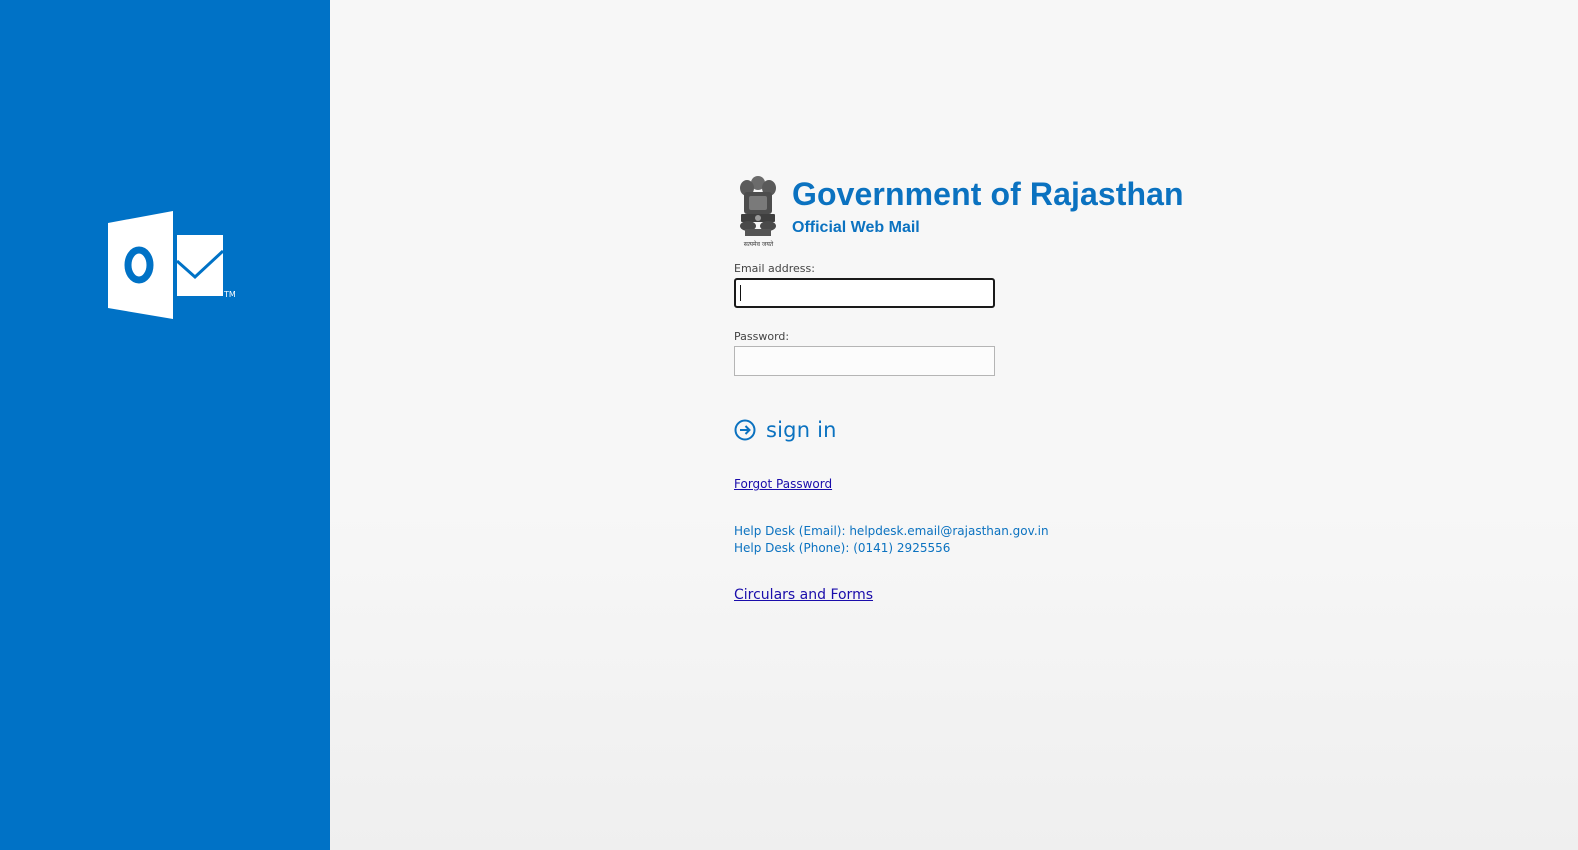 The width and height of the screenshot is (1578, 850). I want to click on helpdesk-phone-text: Help Desk (Phone): (0141) 2925556, so click(842, 548).